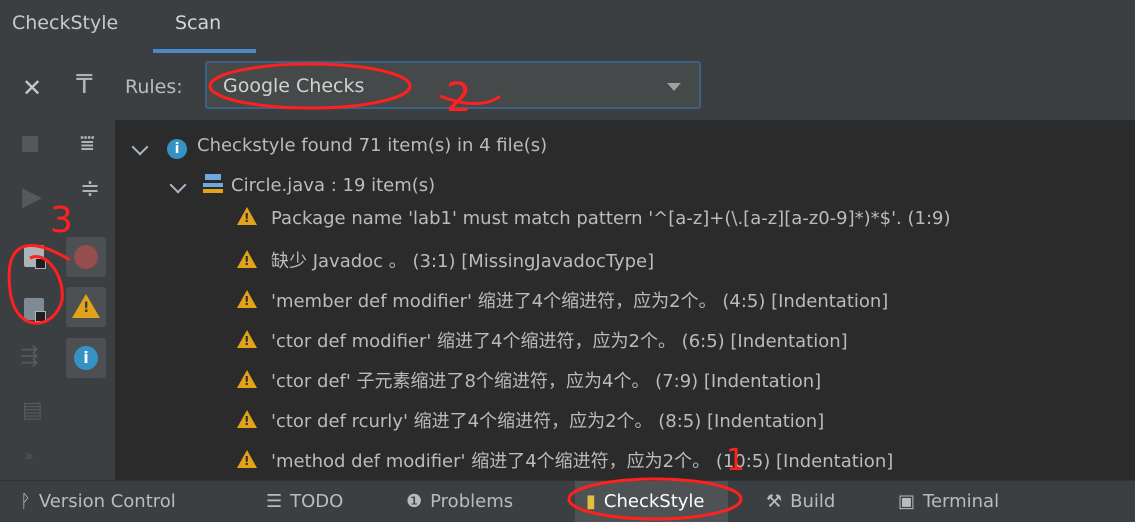 This screenshot has width=1135, height=522. What do you see at coordinates (655, 499) in the screenshot?
I see `annotation-circle-checkstyle` at bounding box center [655, 499].